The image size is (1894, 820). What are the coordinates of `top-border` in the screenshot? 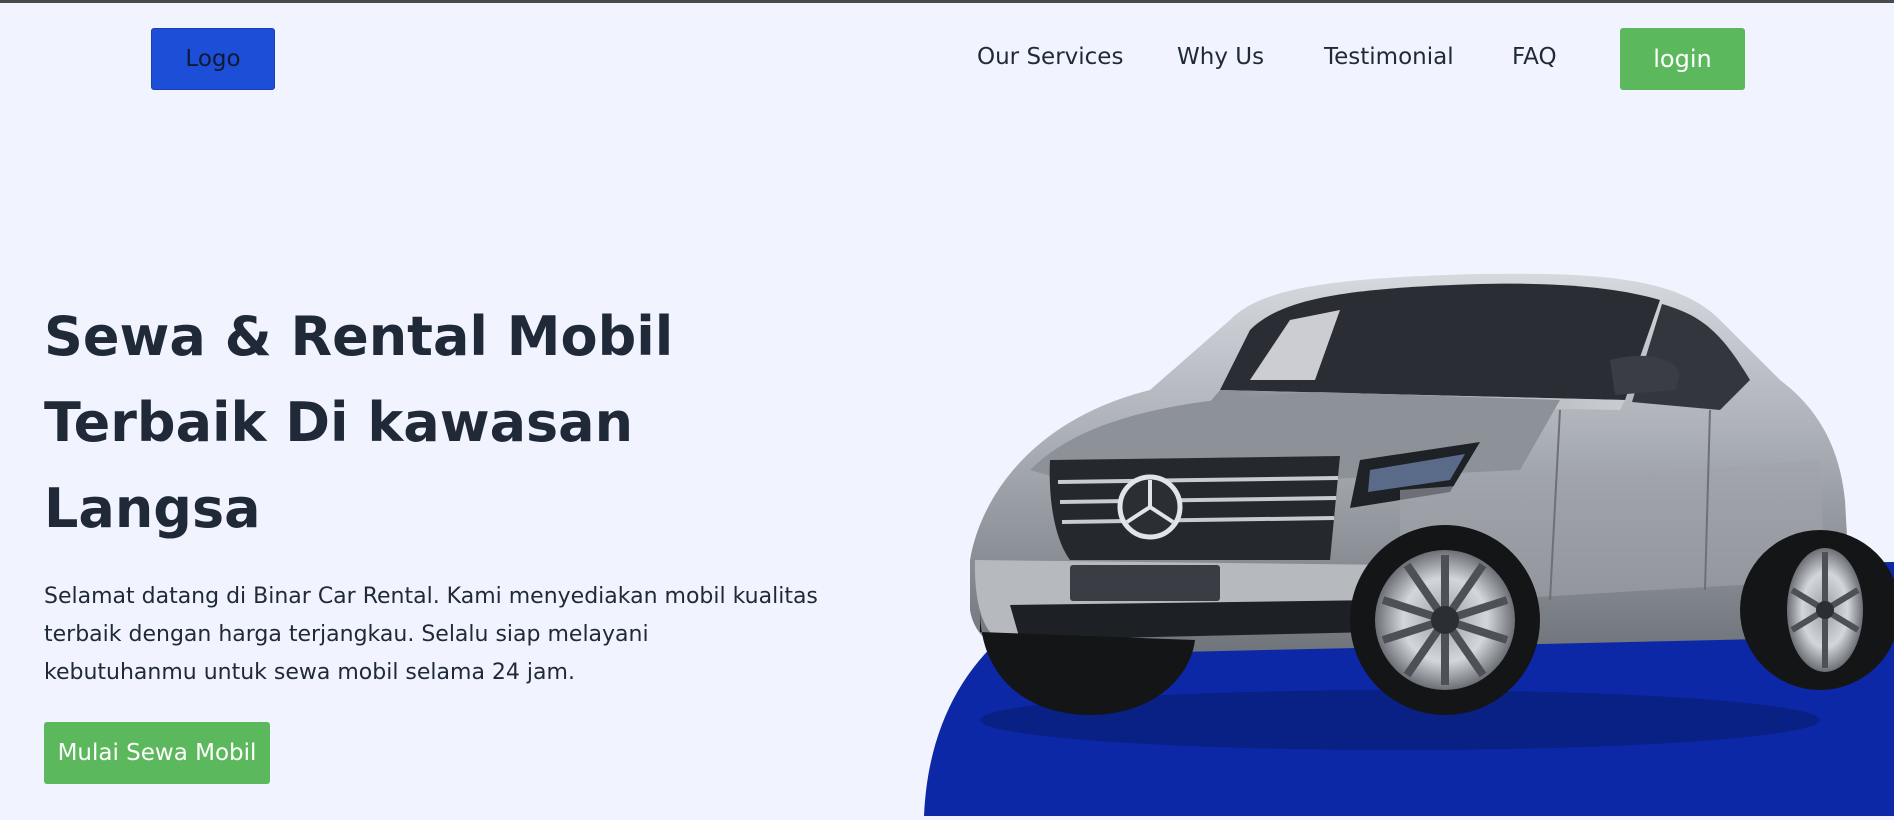 It's located at (947, 1).